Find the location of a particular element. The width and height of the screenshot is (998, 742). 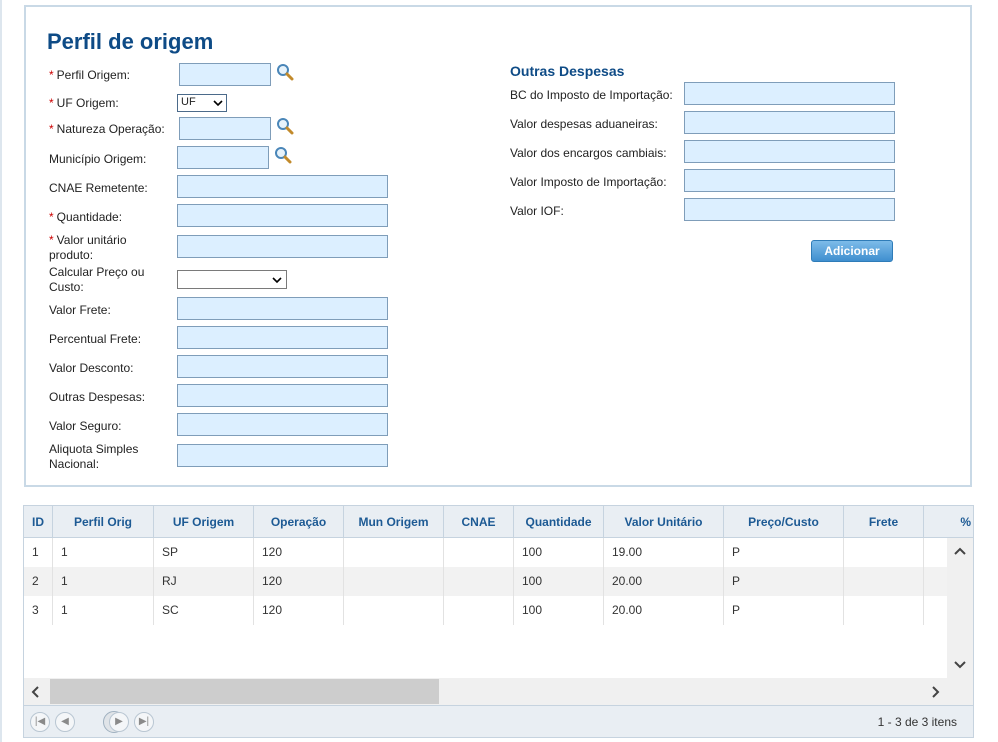

last-page-button: ▶| is located at coordinates (144, 722).